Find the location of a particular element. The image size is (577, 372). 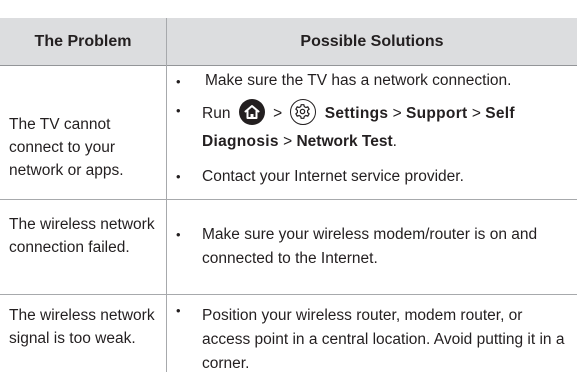

network-test-label: Network Test is located at coordinates (344, 141).